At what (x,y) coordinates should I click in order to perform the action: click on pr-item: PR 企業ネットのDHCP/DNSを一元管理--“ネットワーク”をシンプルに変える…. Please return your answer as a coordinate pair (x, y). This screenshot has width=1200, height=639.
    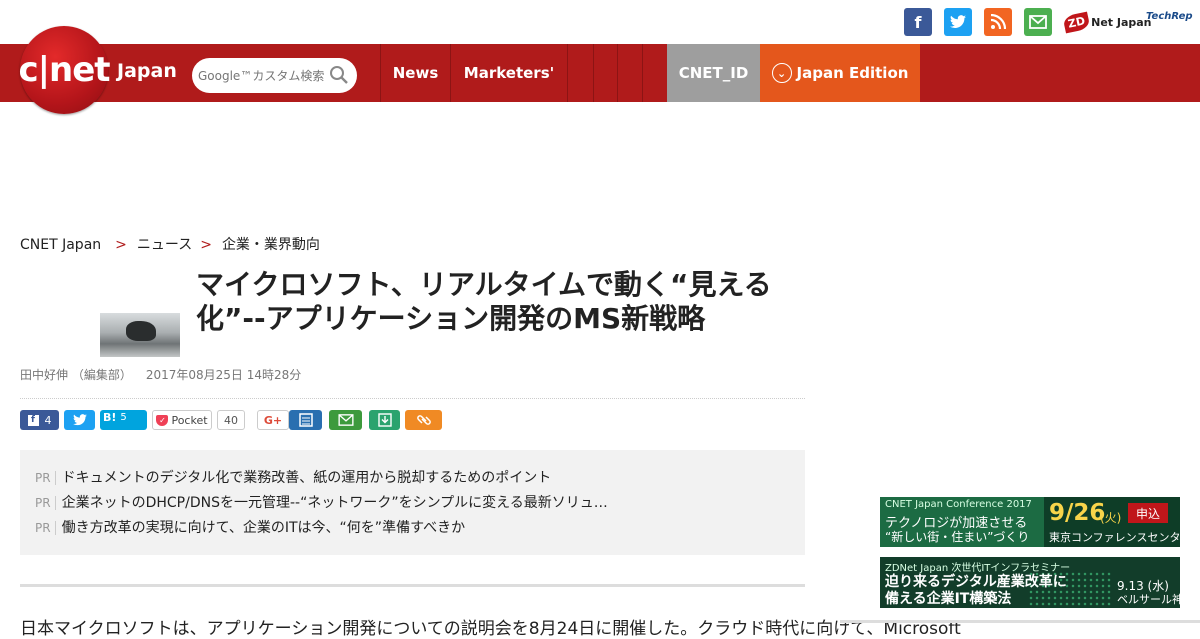
    Looking at the image, I should click on (321, 502).